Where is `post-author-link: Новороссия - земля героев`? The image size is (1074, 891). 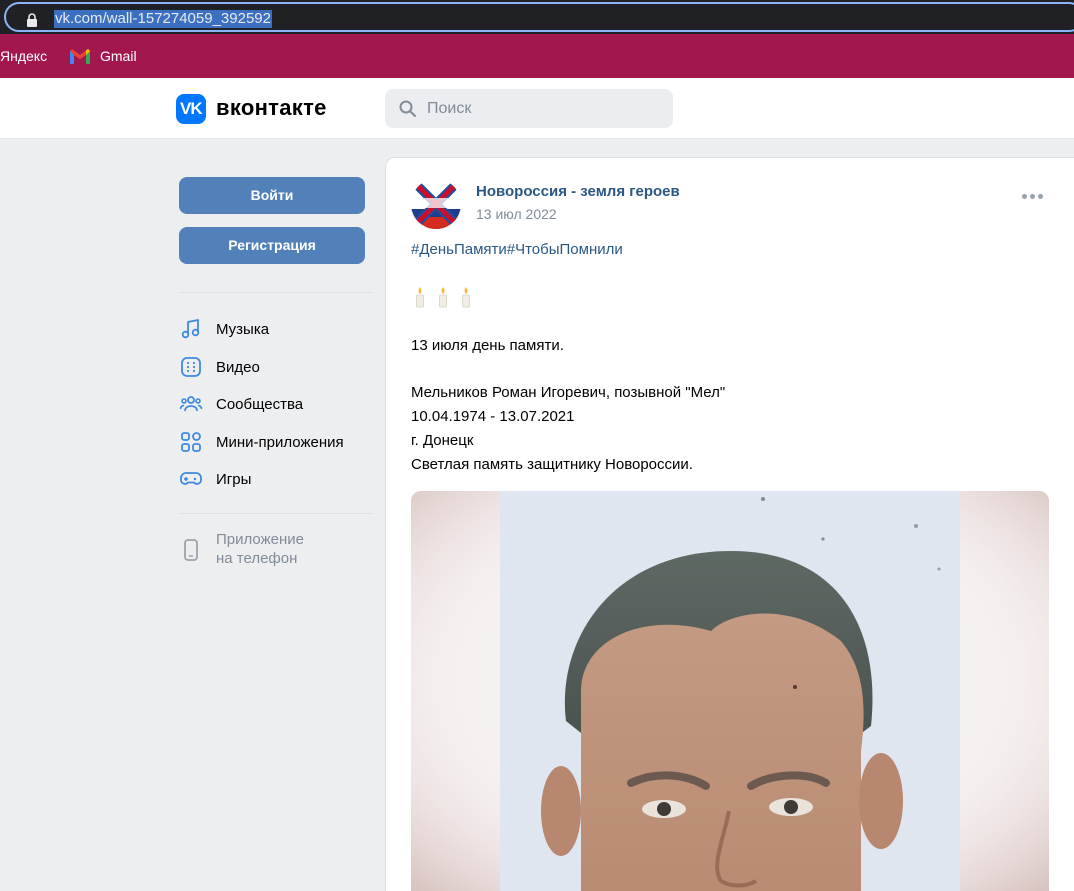
post-author-link: Новороссия - земля героев is located at coordinates (578, 191).